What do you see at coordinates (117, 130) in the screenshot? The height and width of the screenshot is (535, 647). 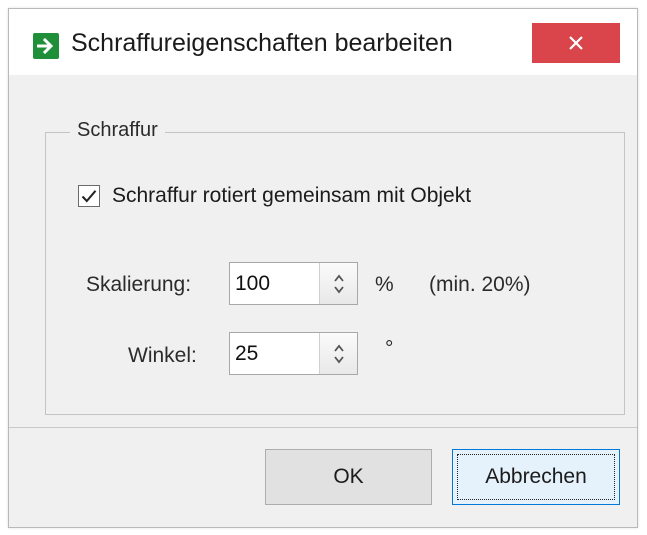 I see `group-title: Schraffur` at bounding box center [117, 130].